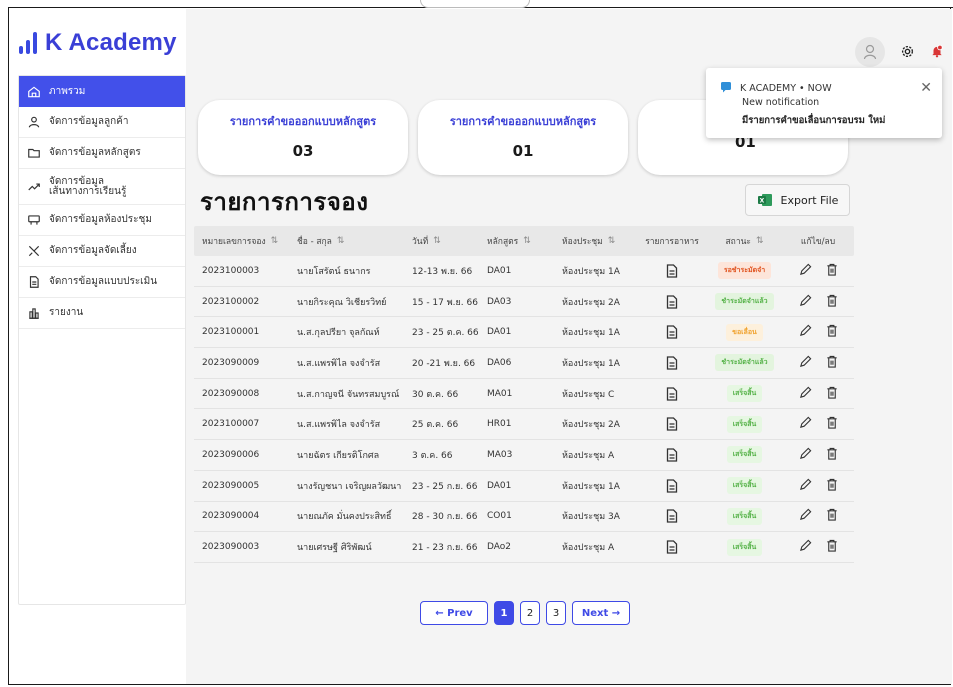 The width and height of the screenshot is (953, 687). I want to click on sidebar-item-6: จัดการข้อมูลจัดเลี้ยง, so click(102, 251).